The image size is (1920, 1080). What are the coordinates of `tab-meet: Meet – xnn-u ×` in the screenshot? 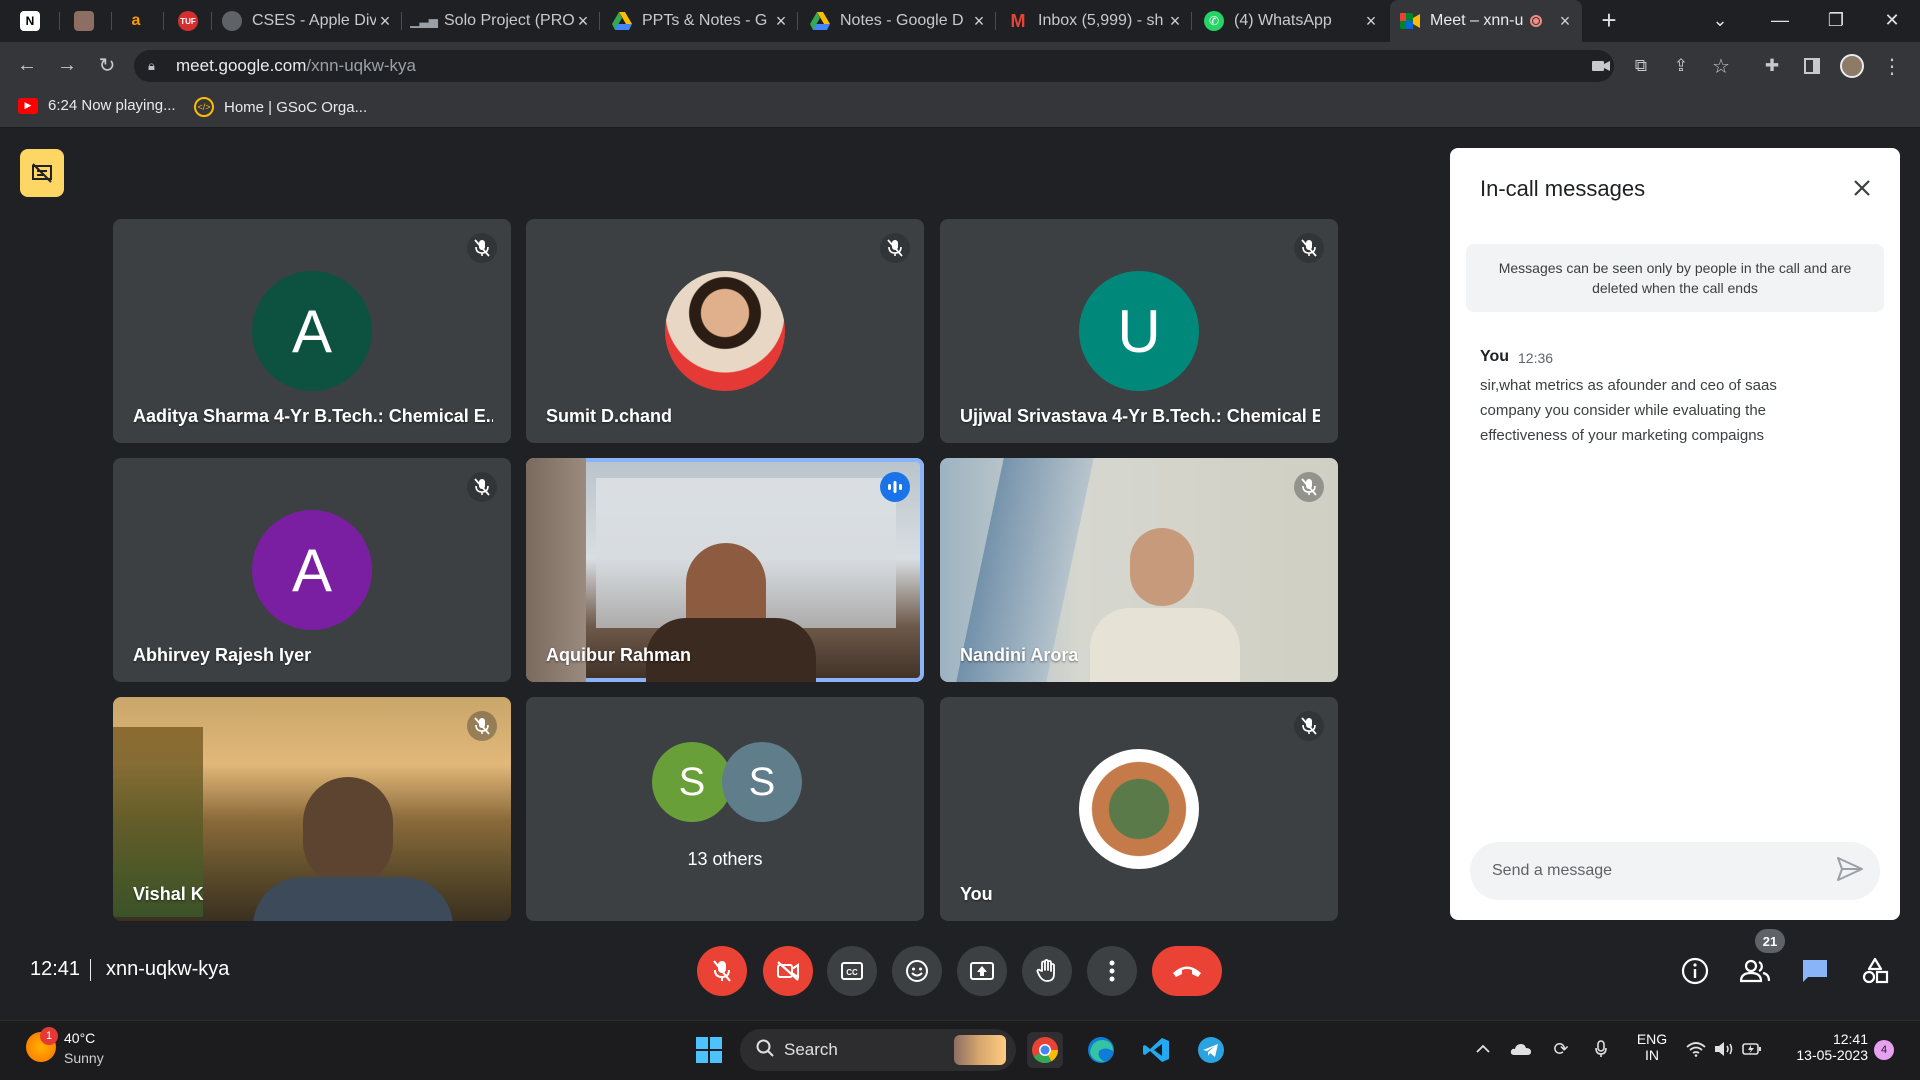 It's located at (1486, 21).